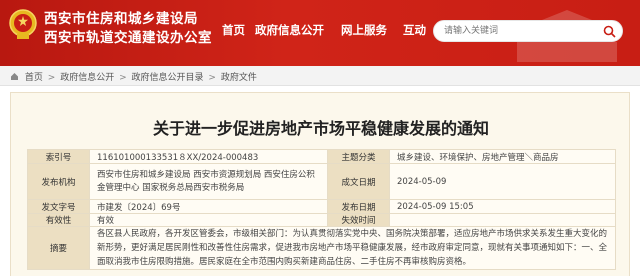  Describe the element at coordinates (320, 128) in the screenshot. I see `page-title: 关于进一步促进房地产市场平稳健康发展的通知` at that location.